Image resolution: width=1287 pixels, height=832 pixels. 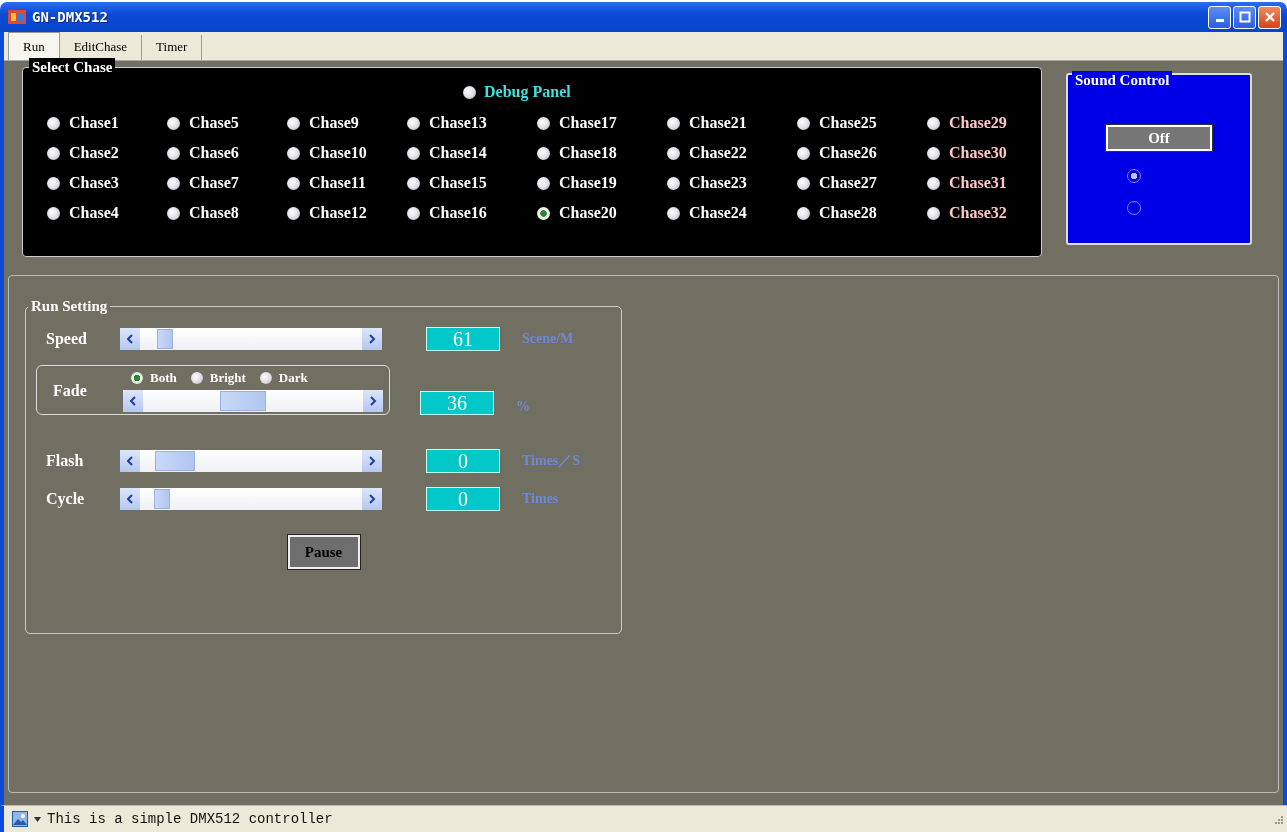 What do you see at coordinates (172, 47) in the screenshot?
I see `tab: Timer` at bounding box center [172, 47].